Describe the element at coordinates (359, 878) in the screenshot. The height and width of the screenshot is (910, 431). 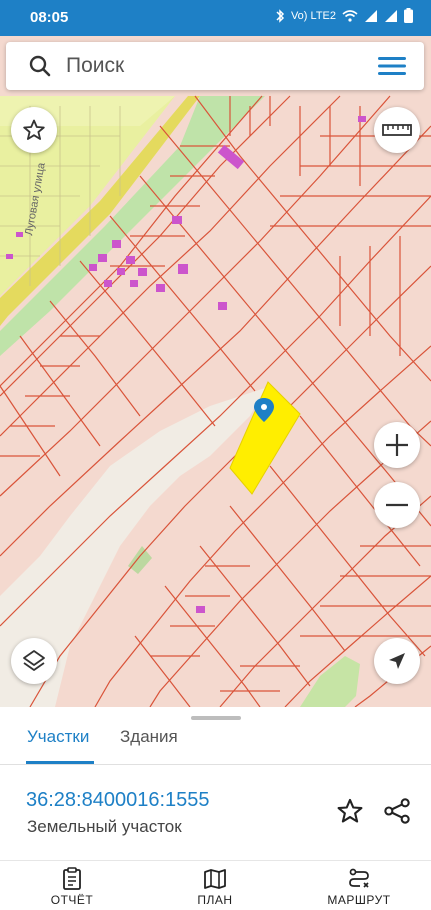
I see `route-icon` at that location.